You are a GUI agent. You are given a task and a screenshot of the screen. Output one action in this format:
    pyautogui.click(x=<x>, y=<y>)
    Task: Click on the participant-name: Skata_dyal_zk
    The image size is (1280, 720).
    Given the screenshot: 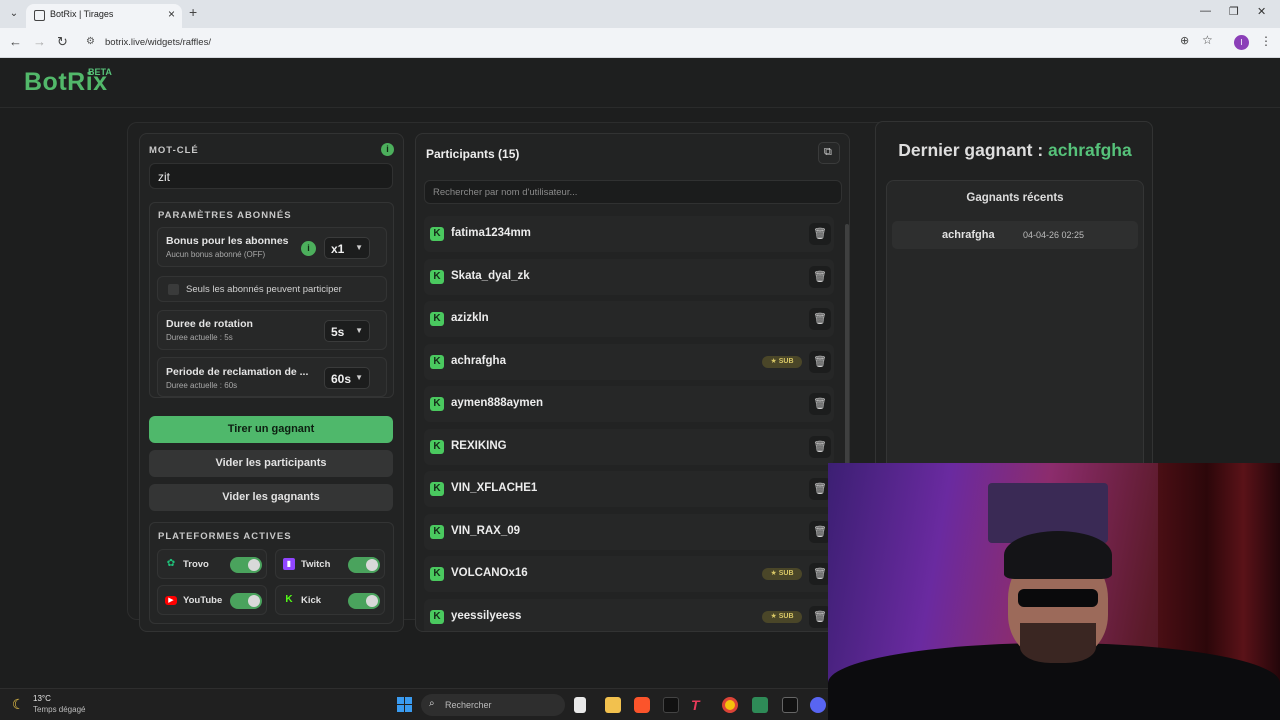 What is the action you would take?
    pyautogui.click(x=490, y=275)
    